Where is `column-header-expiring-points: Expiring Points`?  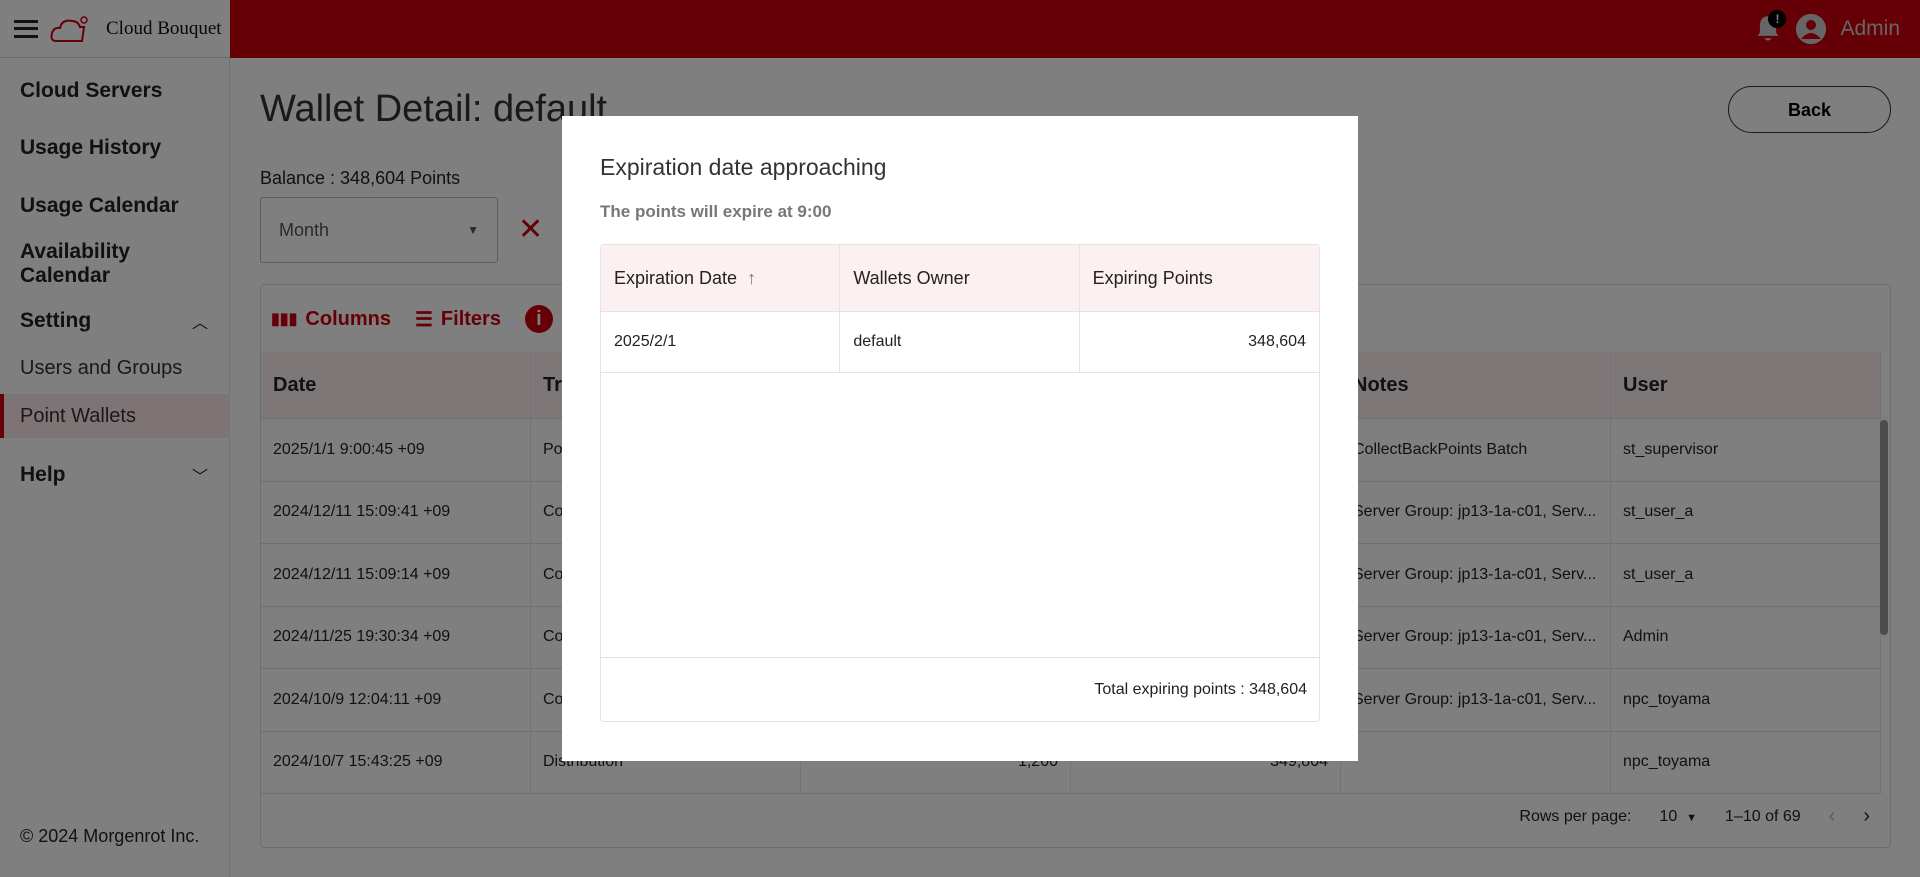
column-header-expiring-points: Expiring Points is located at coordinates (1199, 278).